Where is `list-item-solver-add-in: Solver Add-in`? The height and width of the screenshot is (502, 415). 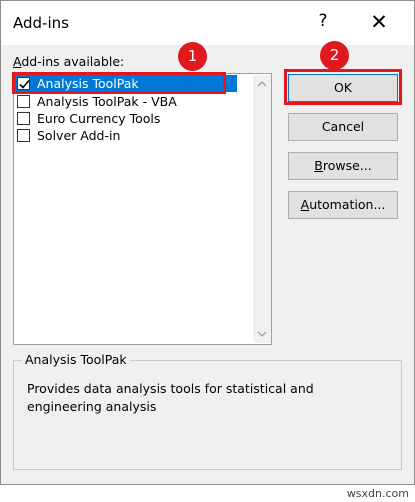
list-item-solver-add-in: Solver Add-in is located at coordinates (126, 135).